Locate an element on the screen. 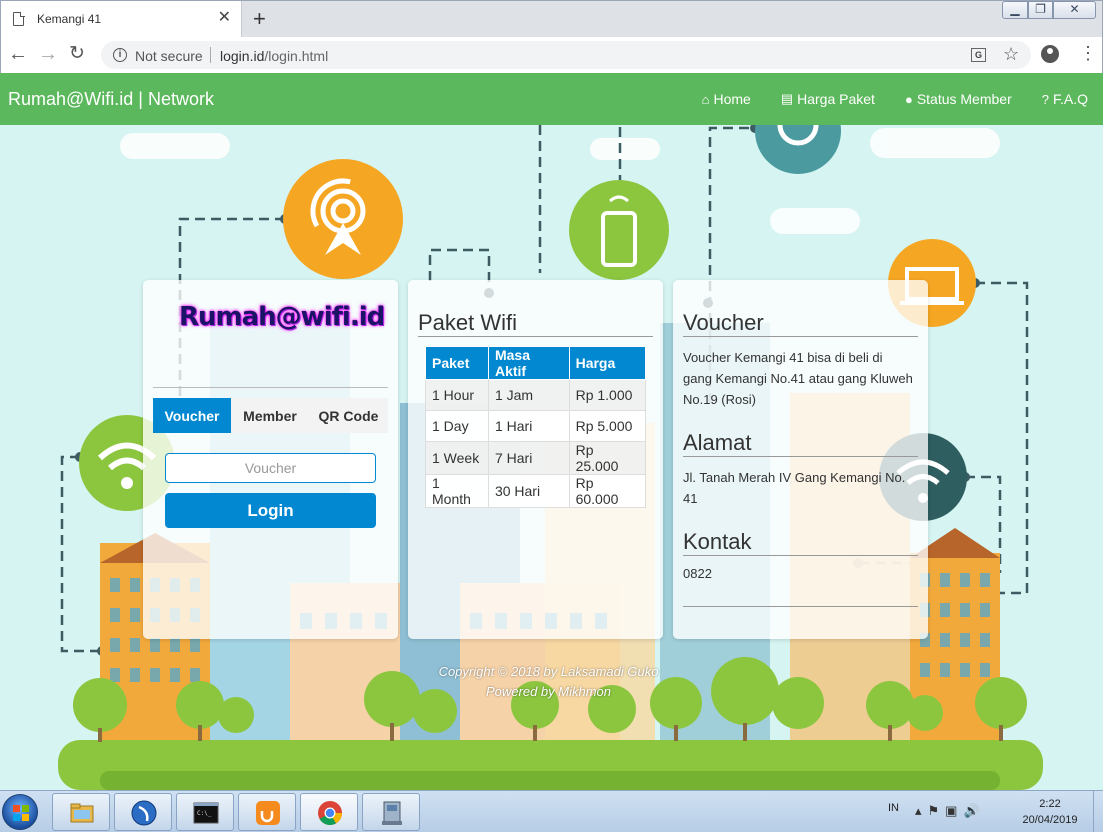 The image size is (1103, 832). start-button is located at coordinates (20, 812).